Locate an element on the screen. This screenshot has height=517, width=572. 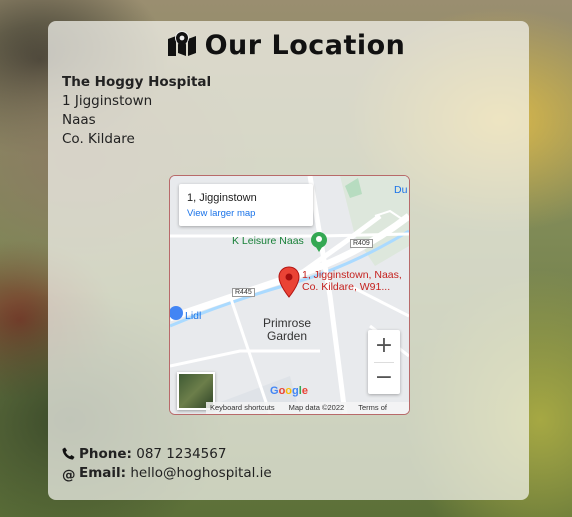
road-shield: R409 is located at coordinates (361, 243).